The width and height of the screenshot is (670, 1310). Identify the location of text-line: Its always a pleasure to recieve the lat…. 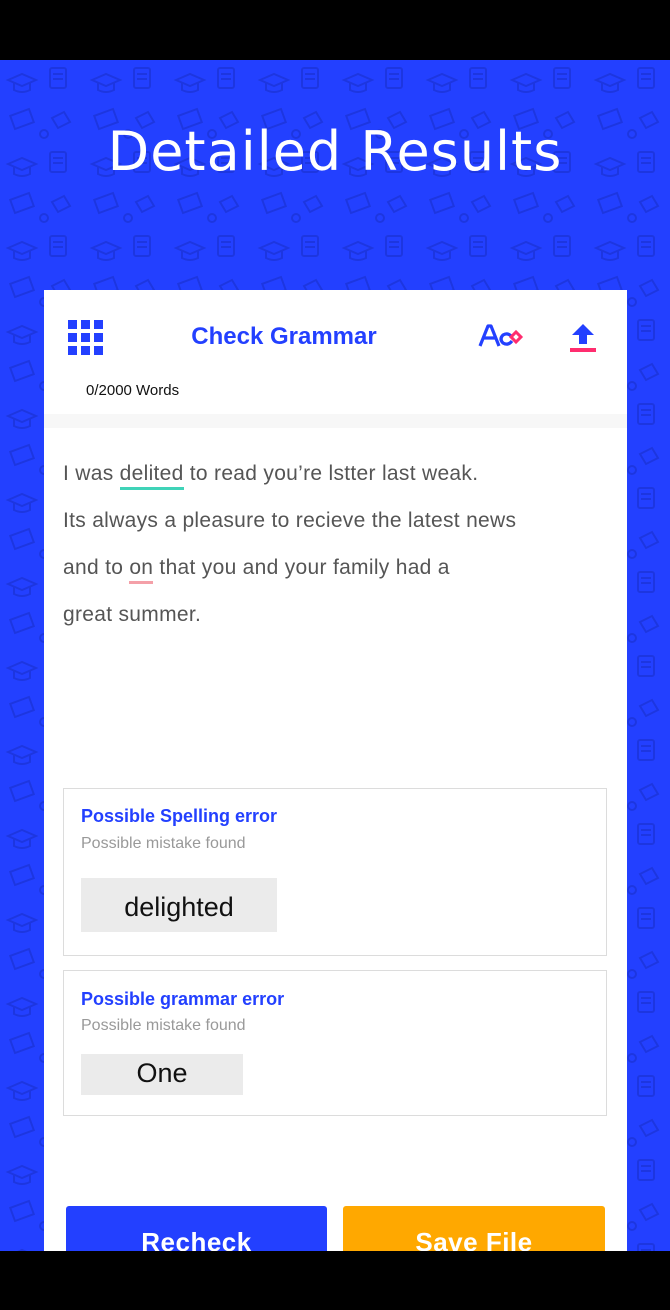
(290, 520).